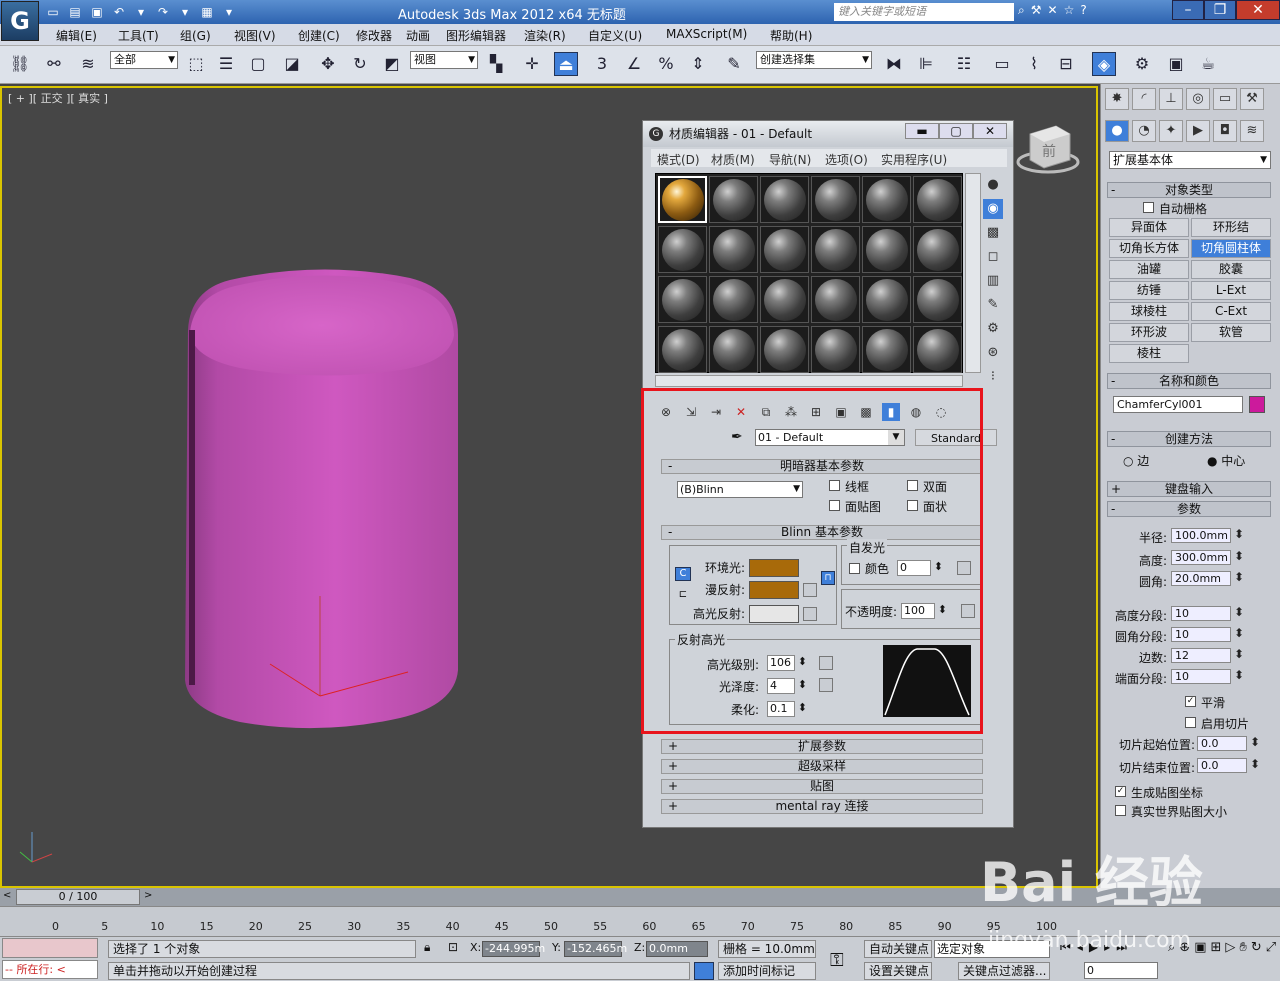  What do you see at coordinates (922, 131) in the screenshot?
I see `mated-minimize-button: ▬` at bounding box center [922, 131].